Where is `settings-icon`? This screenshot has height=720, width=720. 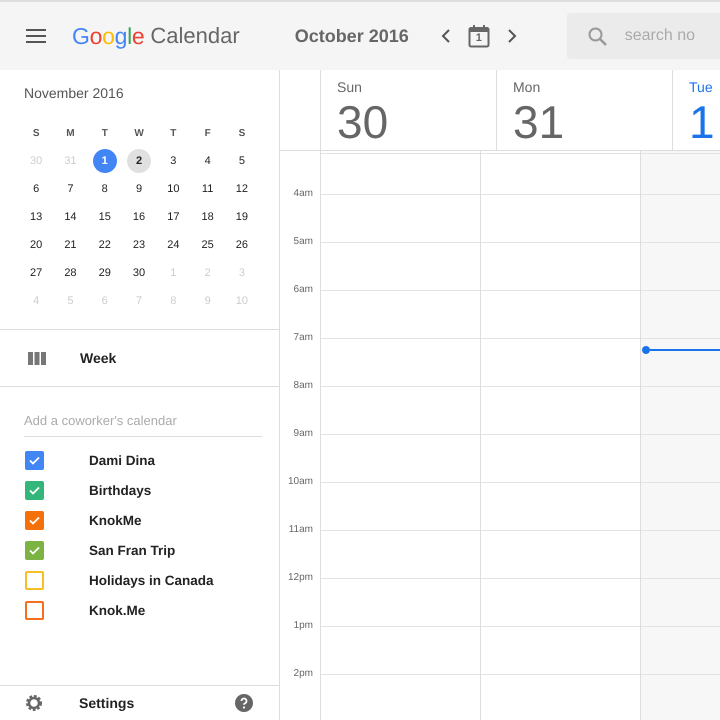 settings-icon is located at coordinates (34, 703).